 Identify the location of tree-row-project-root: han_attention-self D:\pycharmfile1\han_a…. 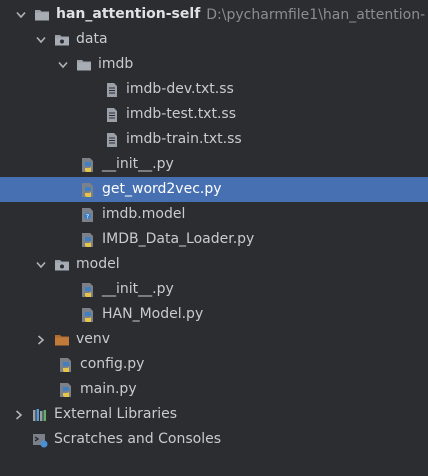
(214, 14).